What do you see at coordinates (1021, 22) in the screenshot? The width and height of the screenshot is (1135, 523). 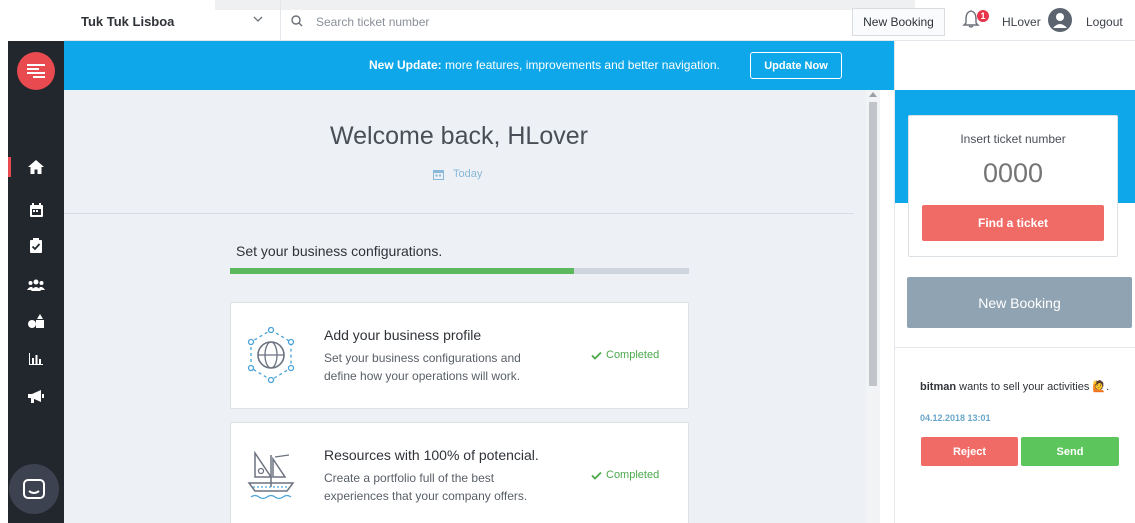 I see `username: HLover` at bounding box center [1021, 22].